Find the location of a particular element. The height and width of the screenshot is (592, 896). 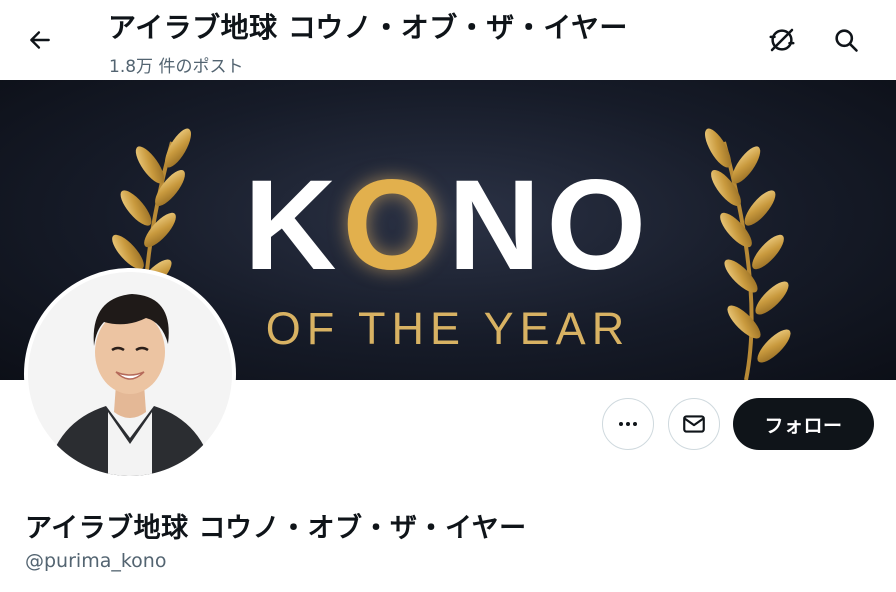

profile-header: アイラブ地球 コウノ・オブ・ザ・イヤー 1.8万 件のポスト is located at coordinates (448, 40).